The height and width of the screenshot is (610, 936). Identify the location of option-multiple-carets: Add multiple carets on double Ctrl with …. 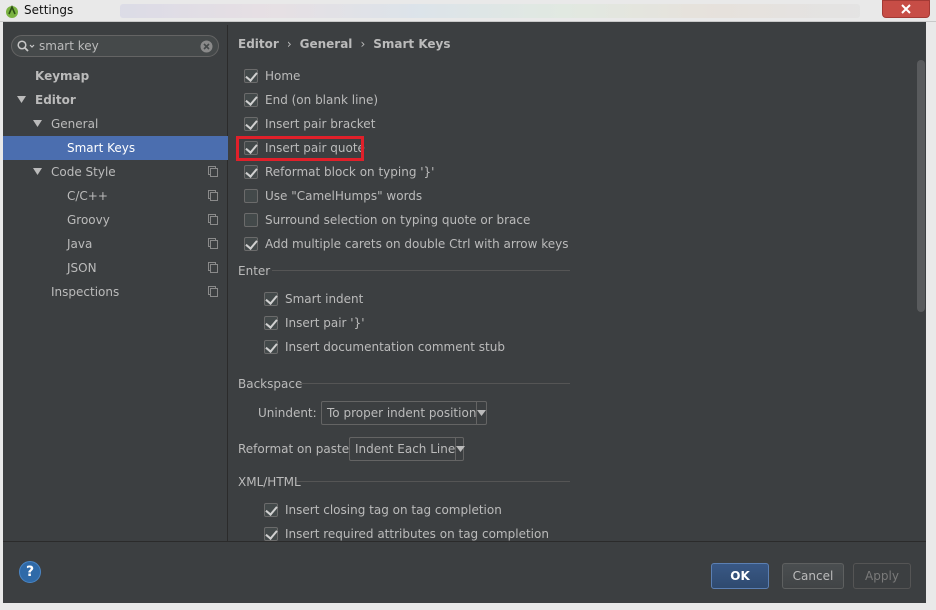
(406, 244).